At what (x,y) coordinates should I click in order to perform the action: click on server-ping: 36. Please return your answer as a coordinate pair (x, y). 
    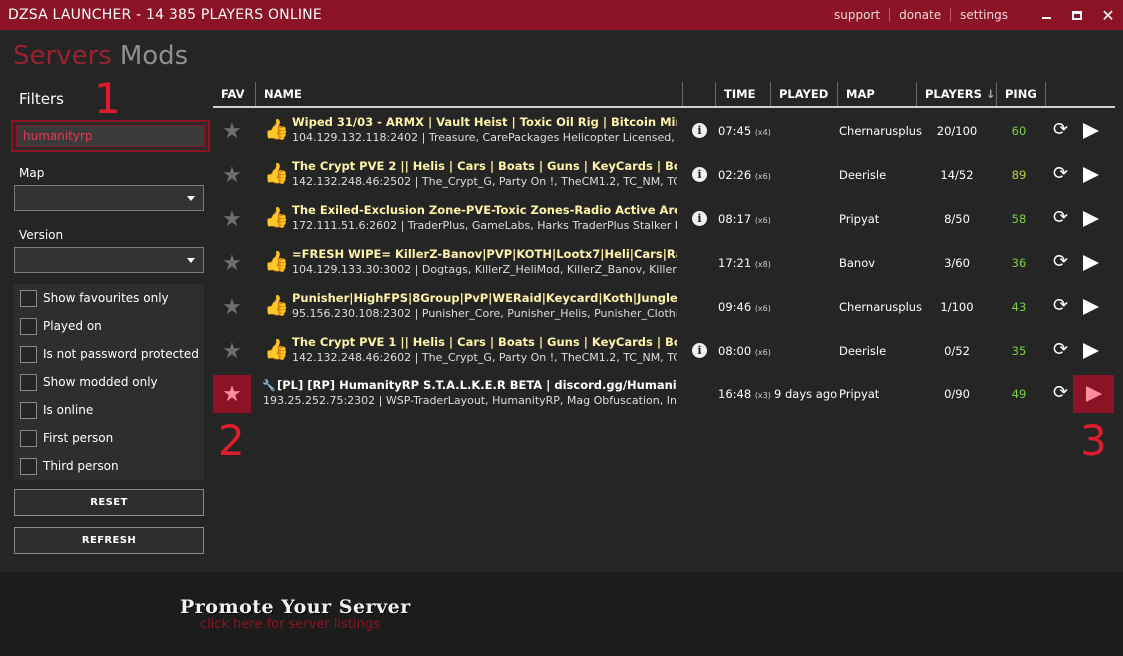
    Looking at the image, I should click on (1019, 263).